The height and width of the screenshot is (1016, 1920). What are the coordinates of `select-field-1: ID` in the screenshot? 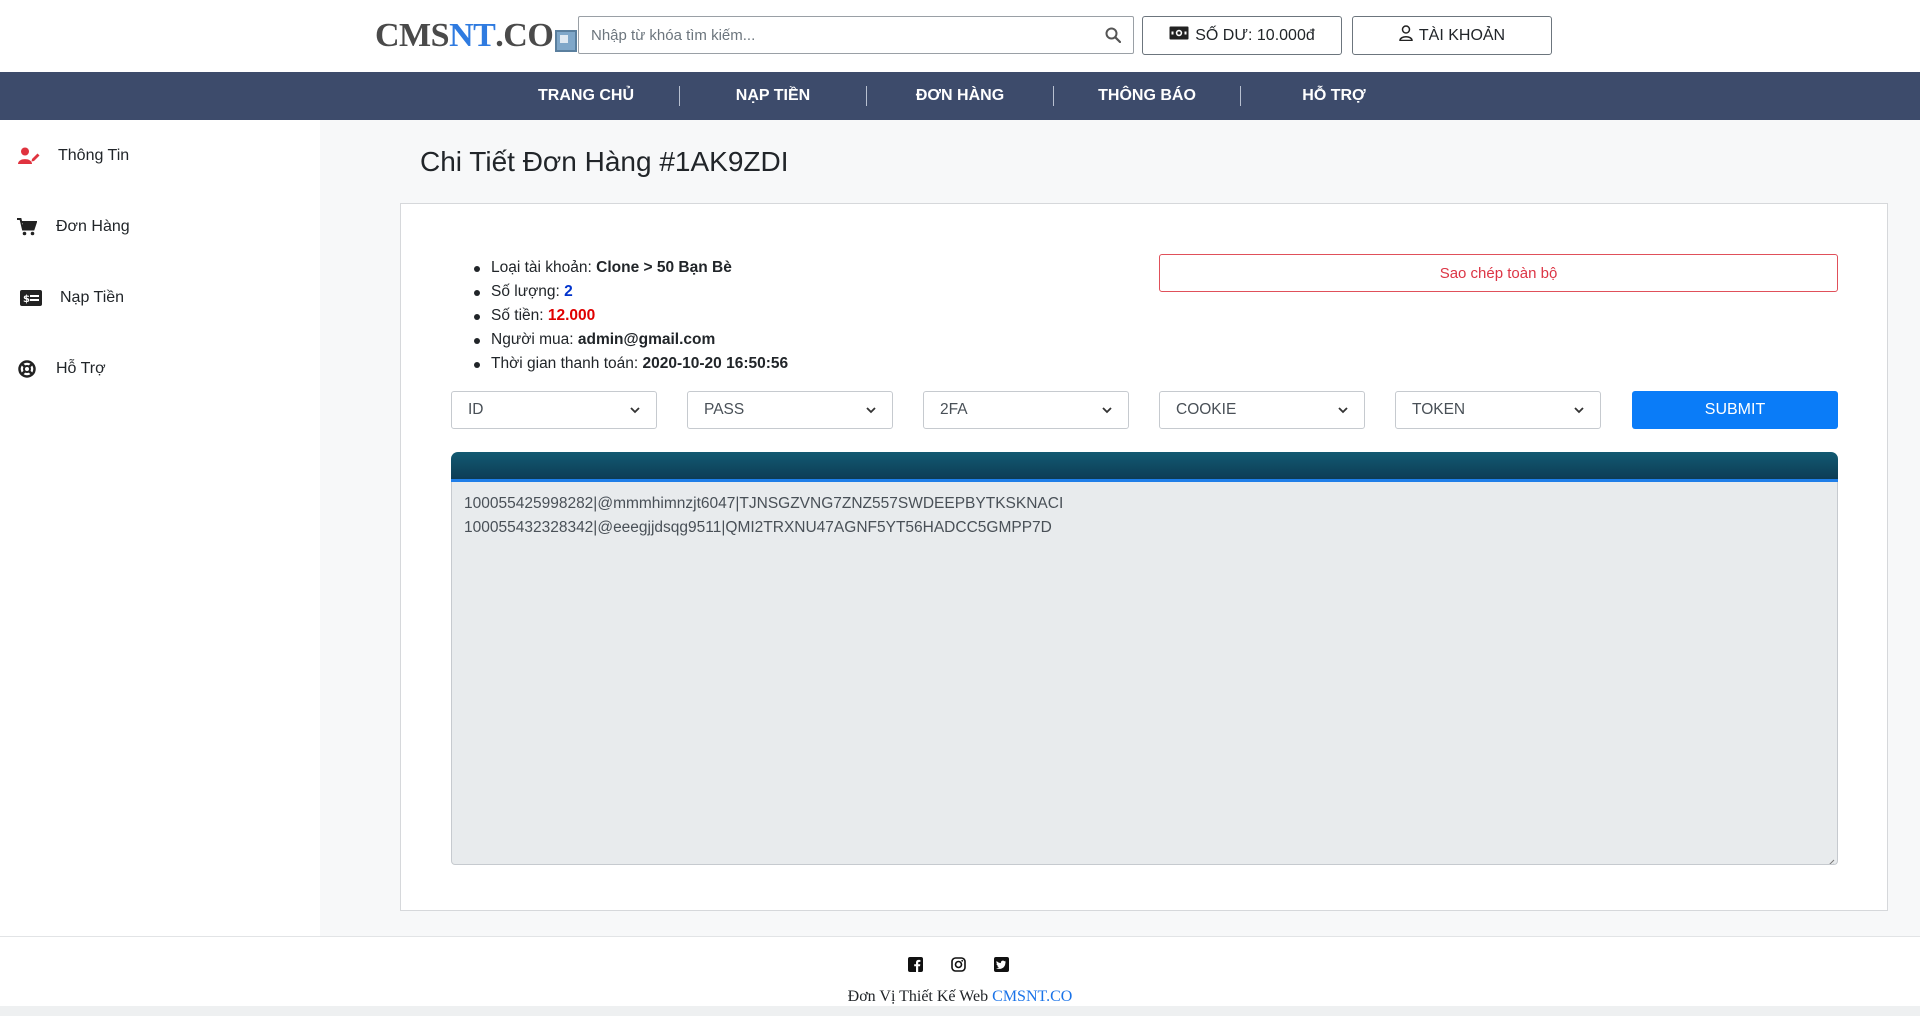 It's located at (554, 410).